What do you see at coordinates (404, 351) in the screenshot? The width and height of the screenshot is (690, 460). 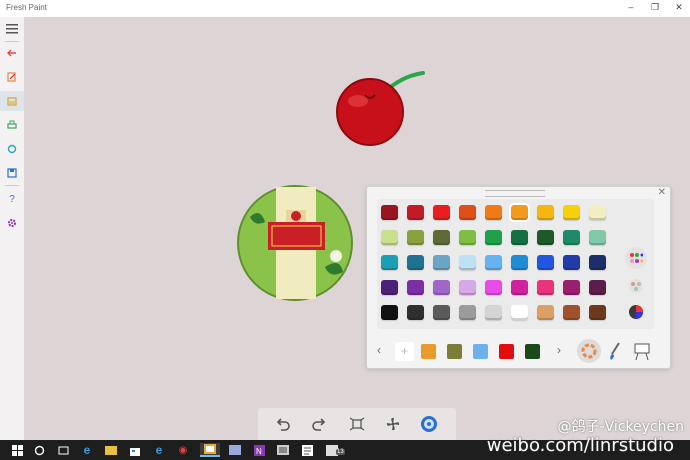 I see `add-color-button: +` at bounding box center [404, 351].